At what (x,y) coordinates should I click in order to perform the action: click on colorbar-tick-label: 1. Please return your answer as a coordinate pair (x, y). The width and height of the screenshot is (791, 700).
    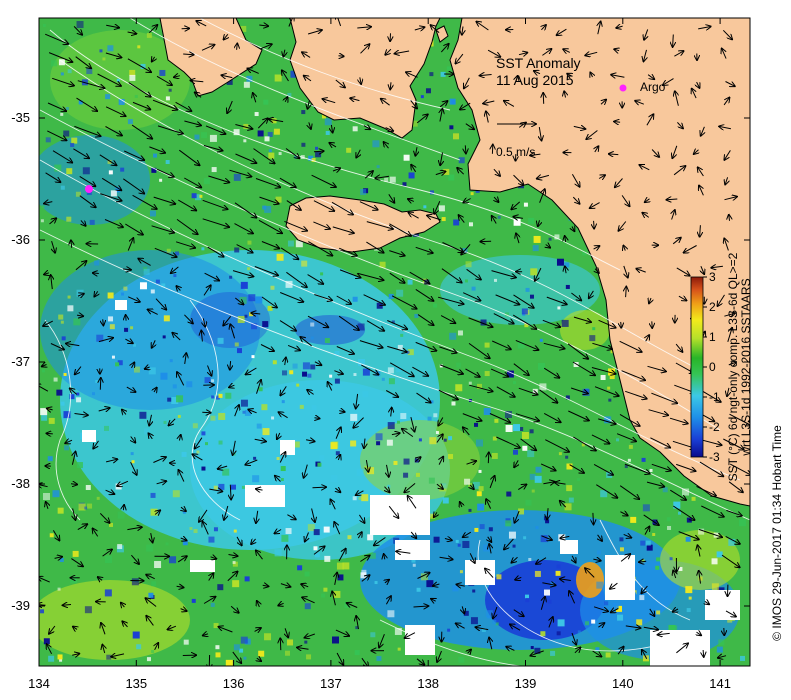
    Looking at the image, I should click on (712, 337).